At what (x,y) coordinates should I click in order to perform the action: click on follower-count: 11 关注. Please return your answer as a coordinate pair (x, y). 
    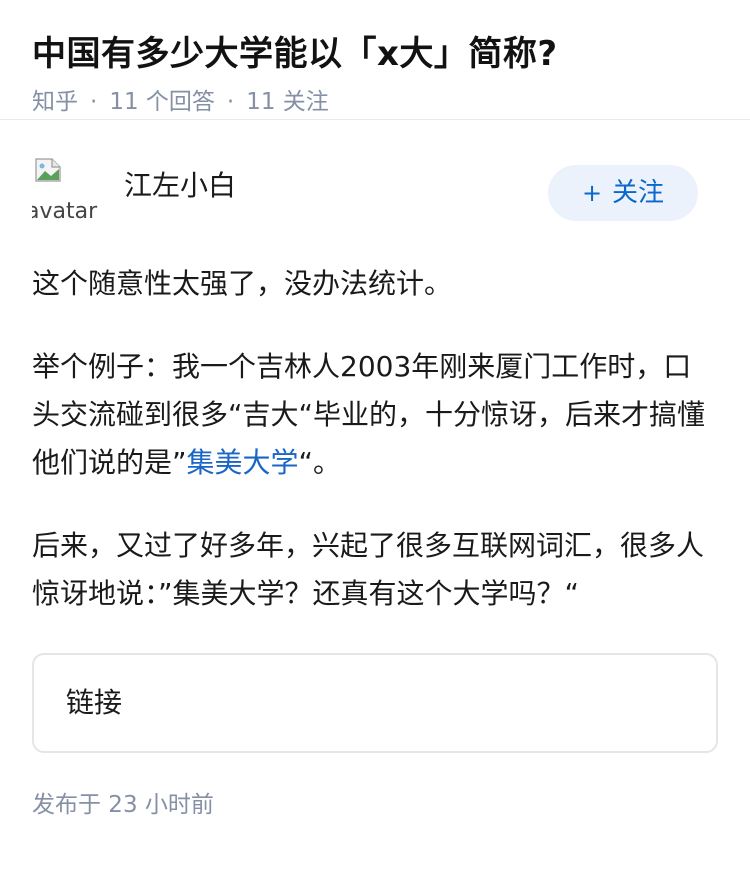
    Looking at the image, I should click on (287, 102).